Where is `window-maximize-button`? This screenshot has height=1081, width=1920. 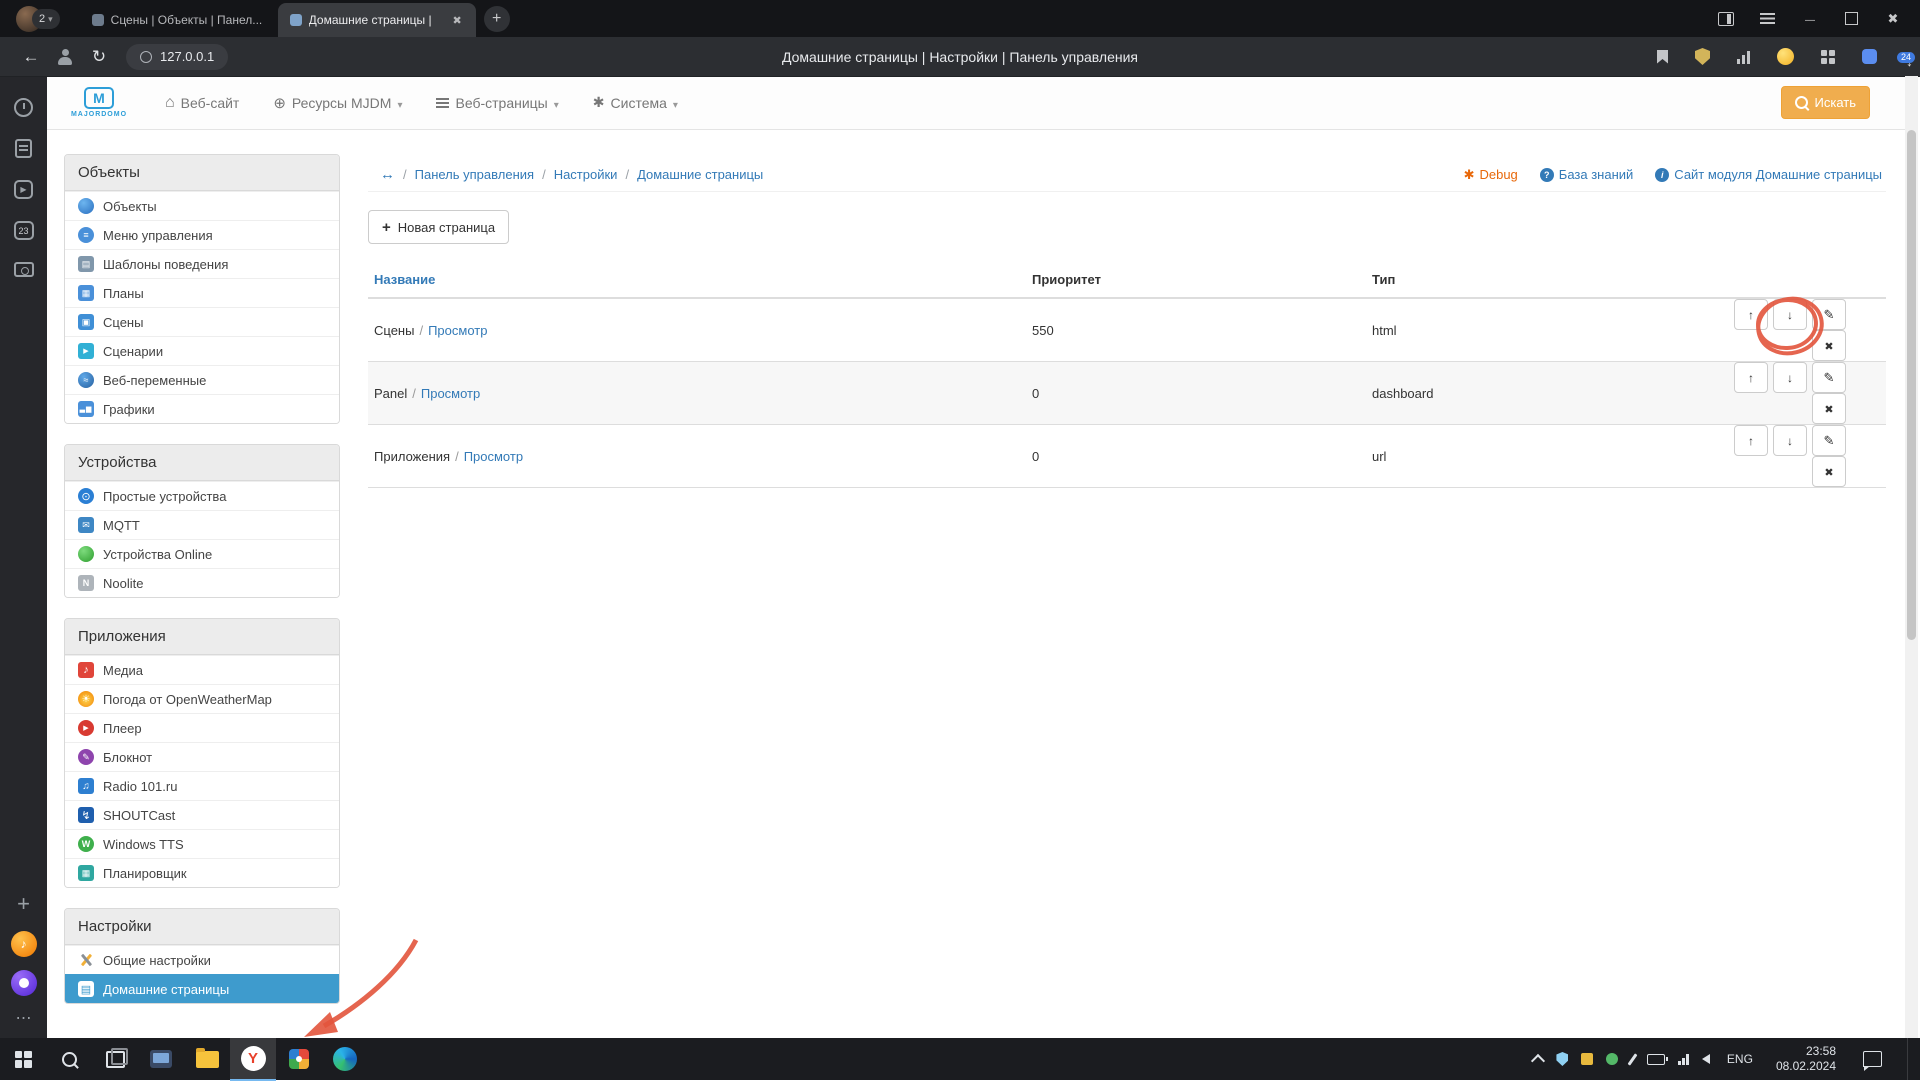 window-maximize-button is located at coordinates (1851, 18).